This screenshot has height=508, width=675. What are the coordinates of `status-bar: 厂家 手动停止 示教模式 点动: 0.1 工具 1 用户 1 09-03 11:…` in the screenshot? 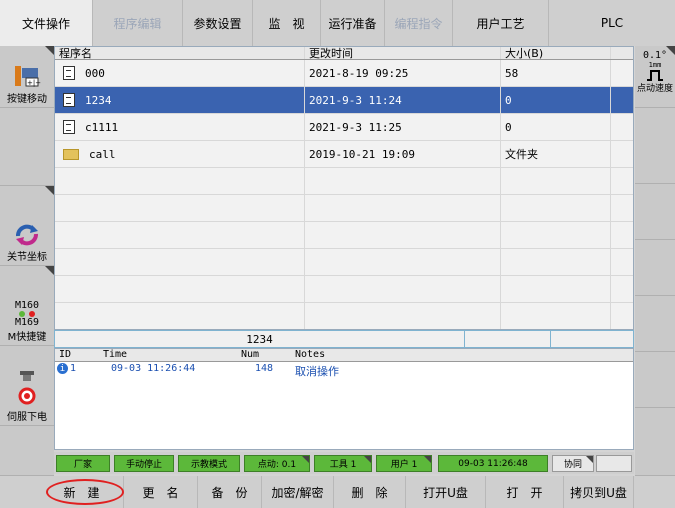 It's located at (344, 463).